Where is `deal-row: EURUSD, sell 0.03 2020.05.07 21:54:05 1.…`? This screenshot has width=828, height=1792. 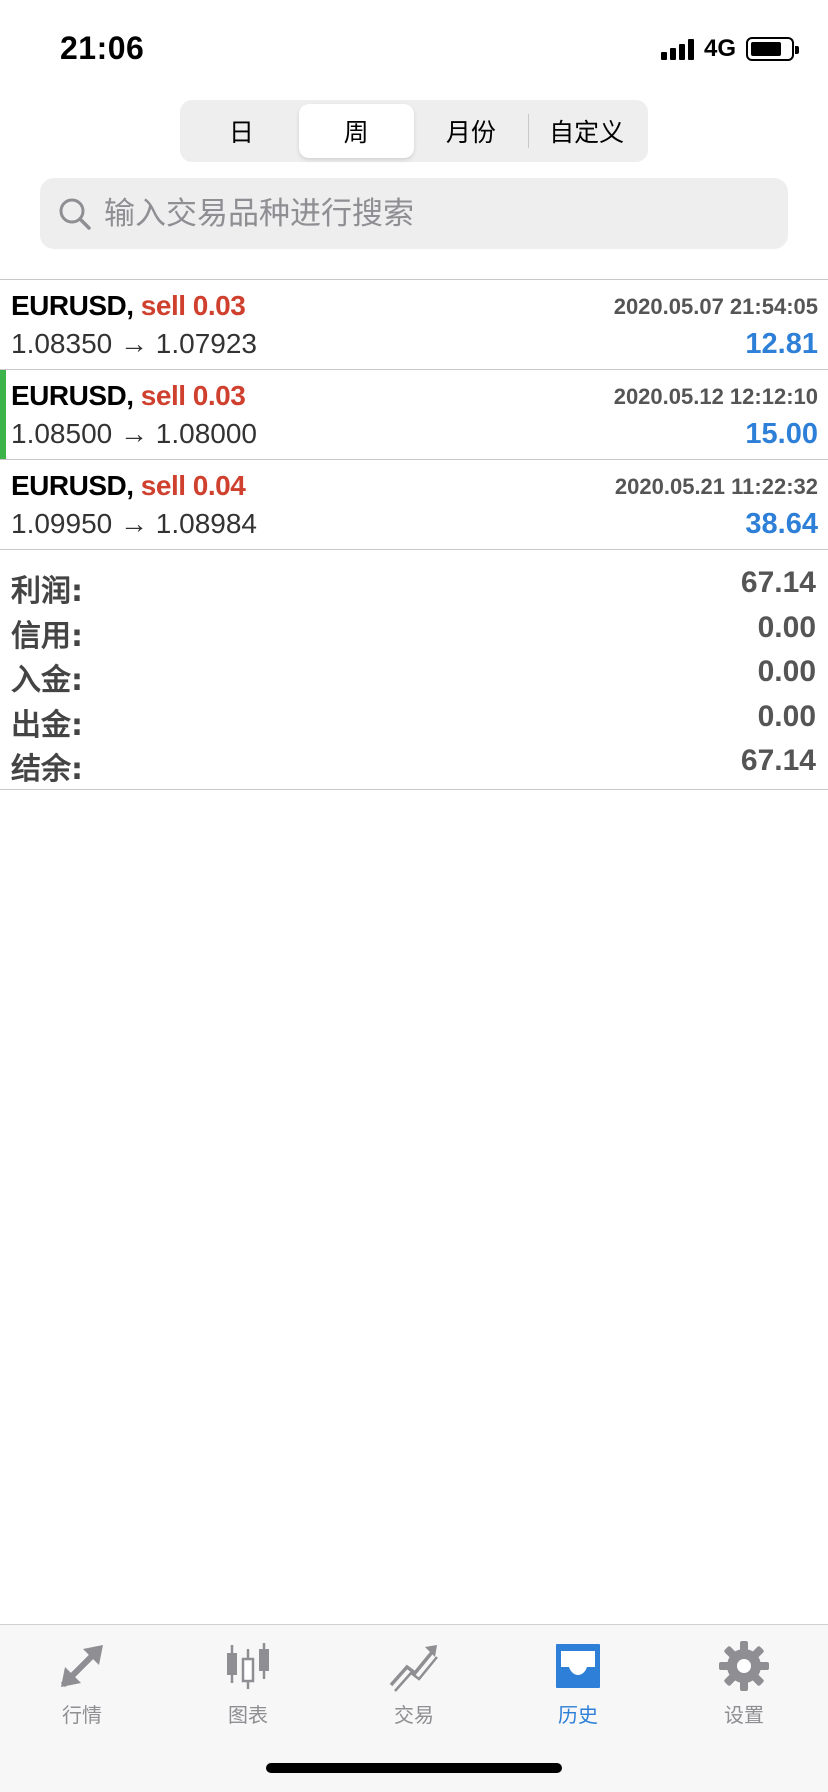
deal-row: EURUSD, sell 0.03 2020.05.07 21:54:05 1.… is located at coordinates (414, 325).